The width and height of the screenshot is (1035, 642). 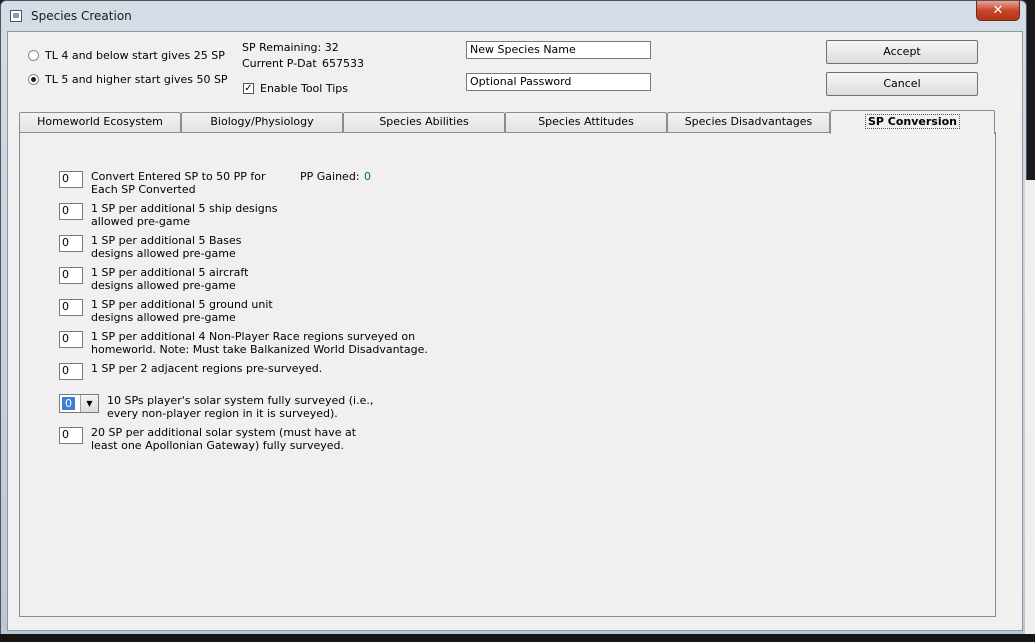 What do you see at coordinates (902, 52) in the screenshot?
I see `accept-button: Accept` at bounding box center [902, 52].